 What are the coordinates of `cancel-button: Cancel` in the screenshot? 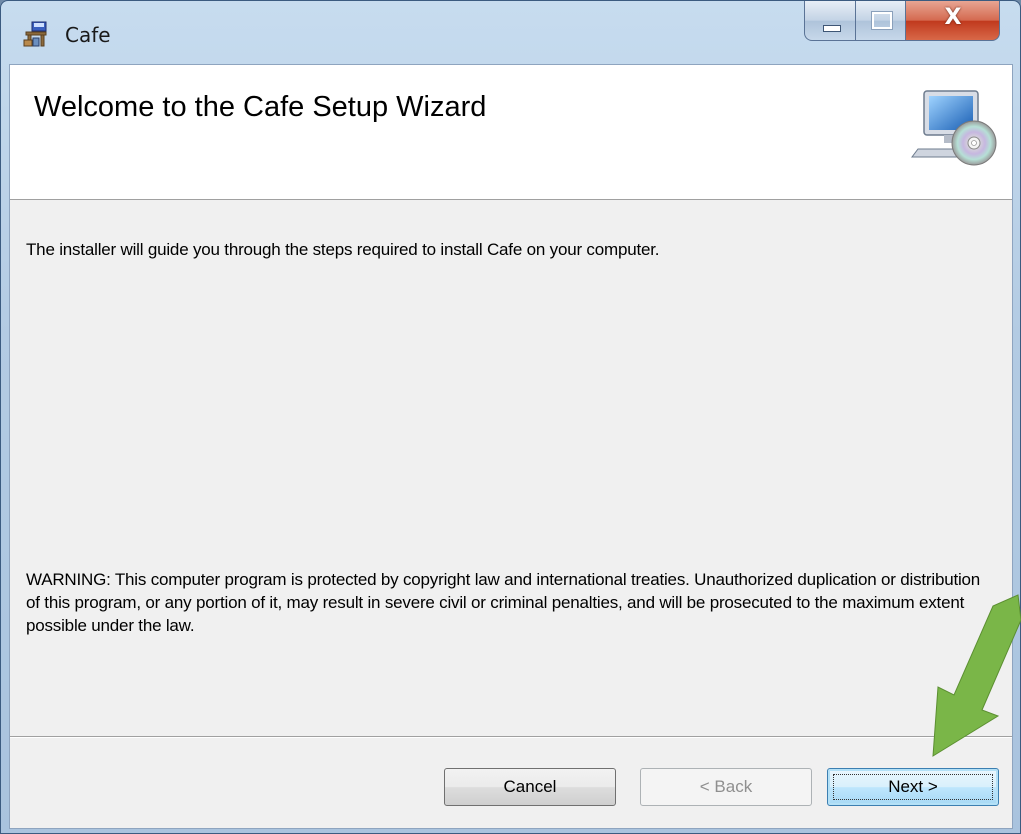 It's located at (530, 787).